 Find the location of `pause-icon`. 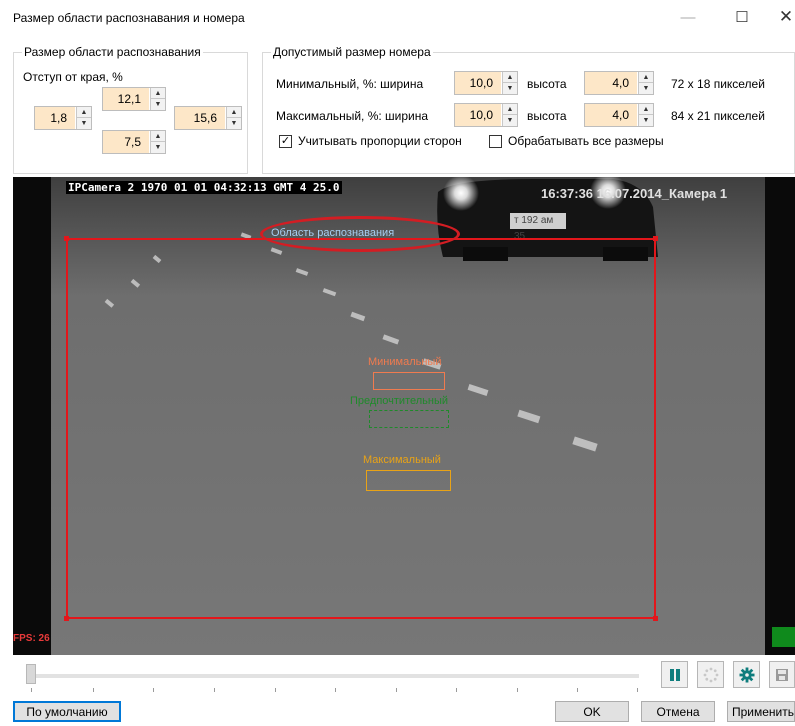

pause-icon is located at coordinates (674, 674).